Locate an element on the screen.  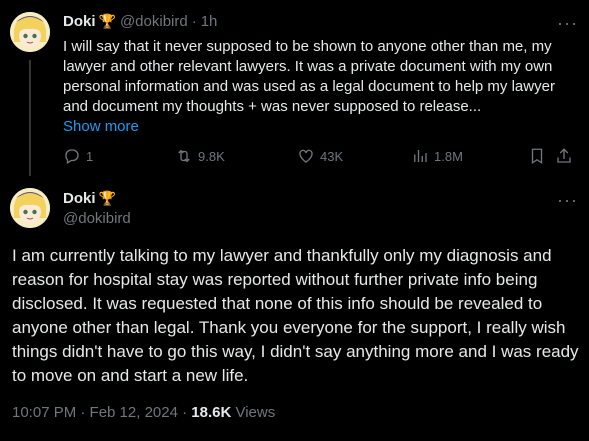
reply-icon is located at coordinates (72, 156).